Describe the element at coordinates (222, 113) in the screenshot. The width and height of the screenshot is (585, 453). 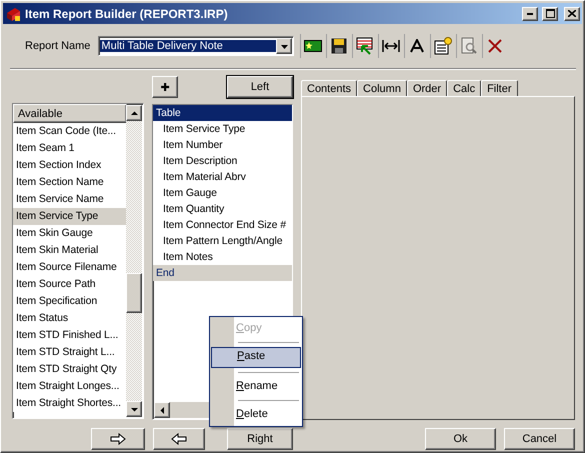
I see `layout-item: Table` at that location.